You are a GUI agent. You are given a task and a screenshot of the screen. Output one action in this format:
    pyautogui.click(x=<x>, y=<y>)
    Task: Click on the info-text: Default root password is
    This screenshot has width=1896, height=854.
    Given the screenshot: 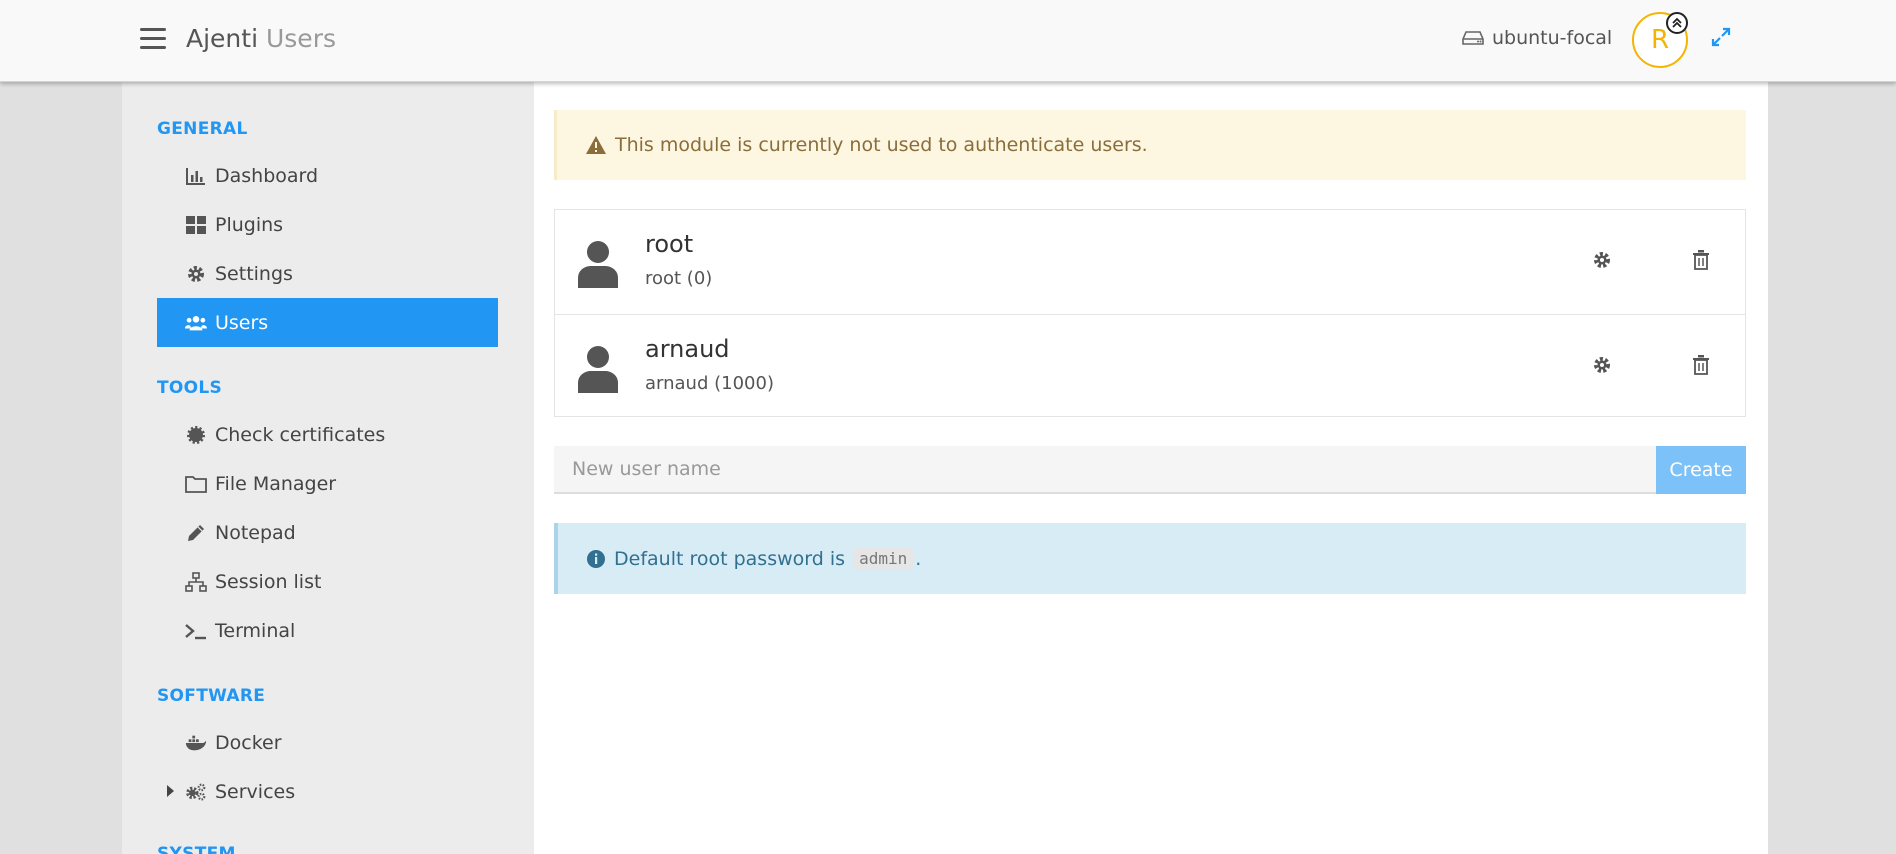 What is the action you would take?
    pyautogui.click(x=730, y=558)
    